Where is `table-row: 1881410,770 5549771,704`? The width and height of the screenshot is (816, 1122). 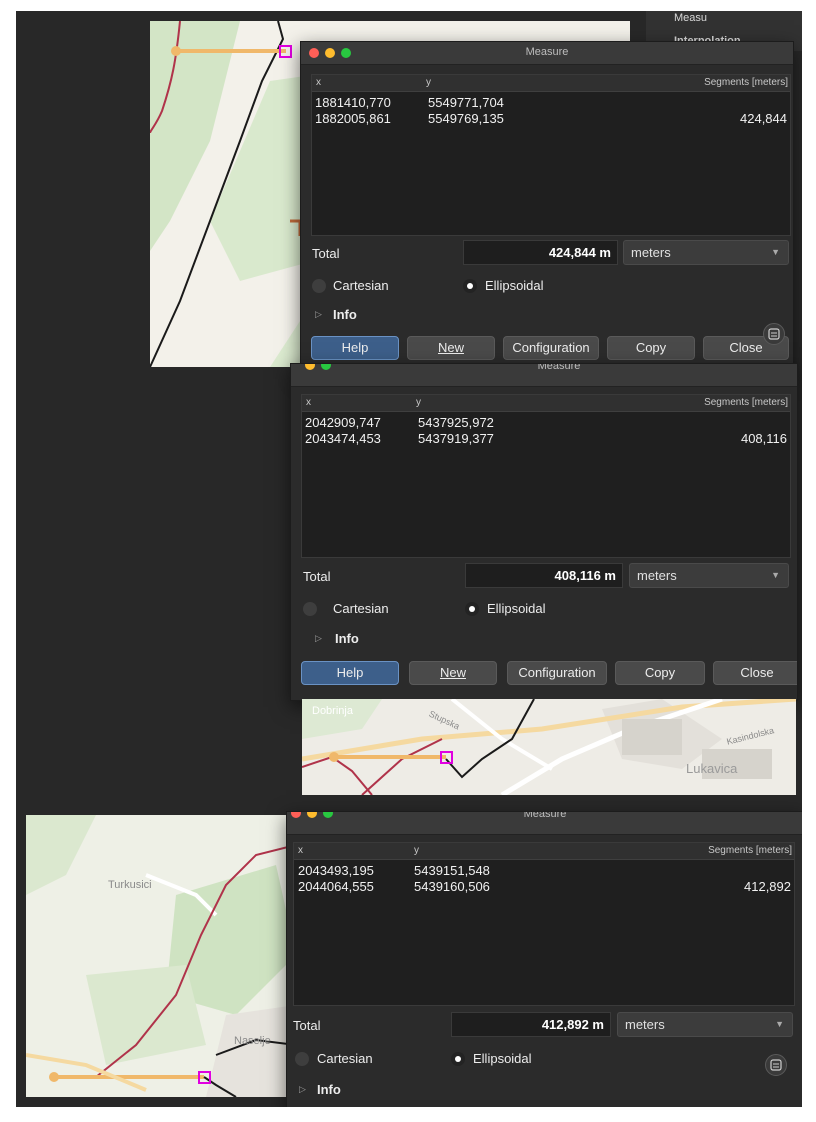 table-row: 1881410,770 5549771,704 is located at coordinates (551, 102).